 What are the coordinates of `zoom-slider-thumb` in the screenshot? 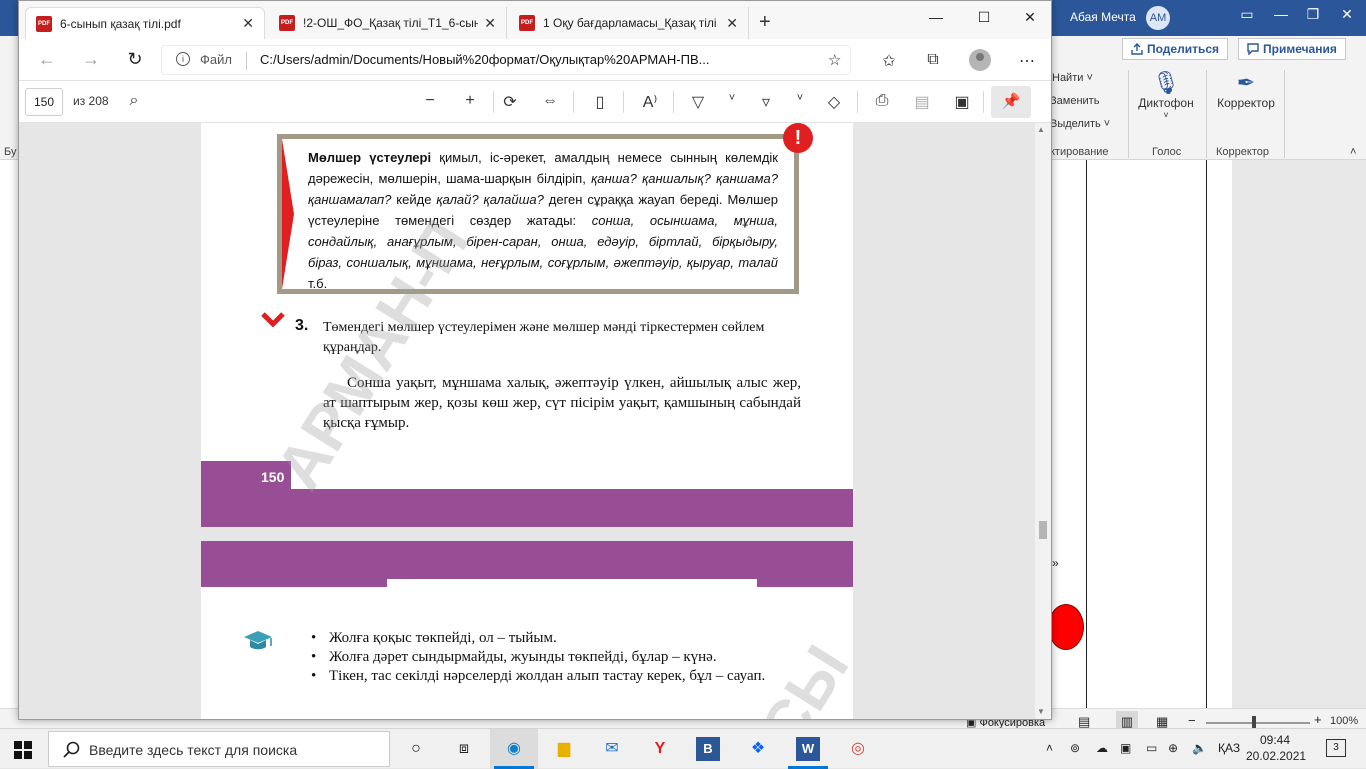 It's located at (1254, 722).